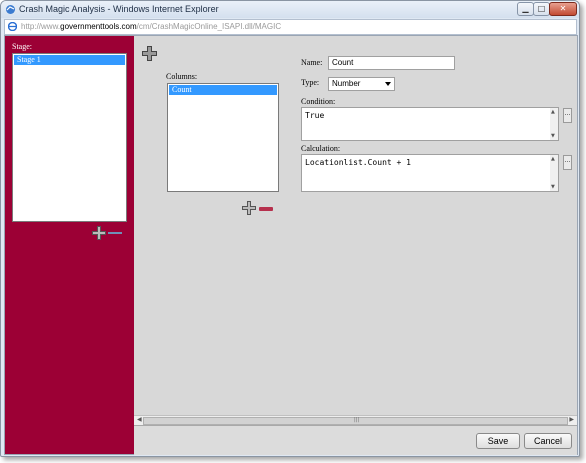 The height and width of the screenshot is (463, 586). What do you see at coordinates (430, 173) in the screenshot?
I see `calculation-textarea: Locationlist.Count + 1 ▲ ▼` at bounding box center [430, 173].